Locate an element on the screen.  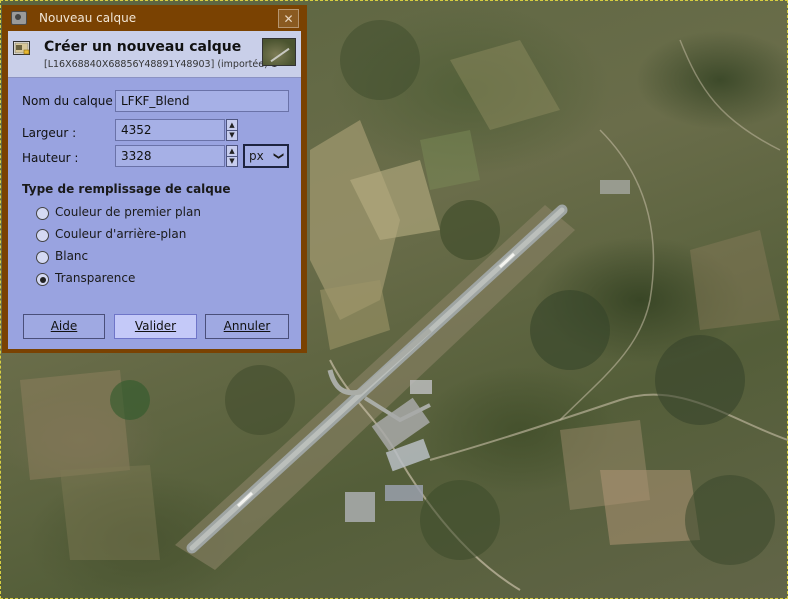
layer-name-input is located at coordinates (202, 101).